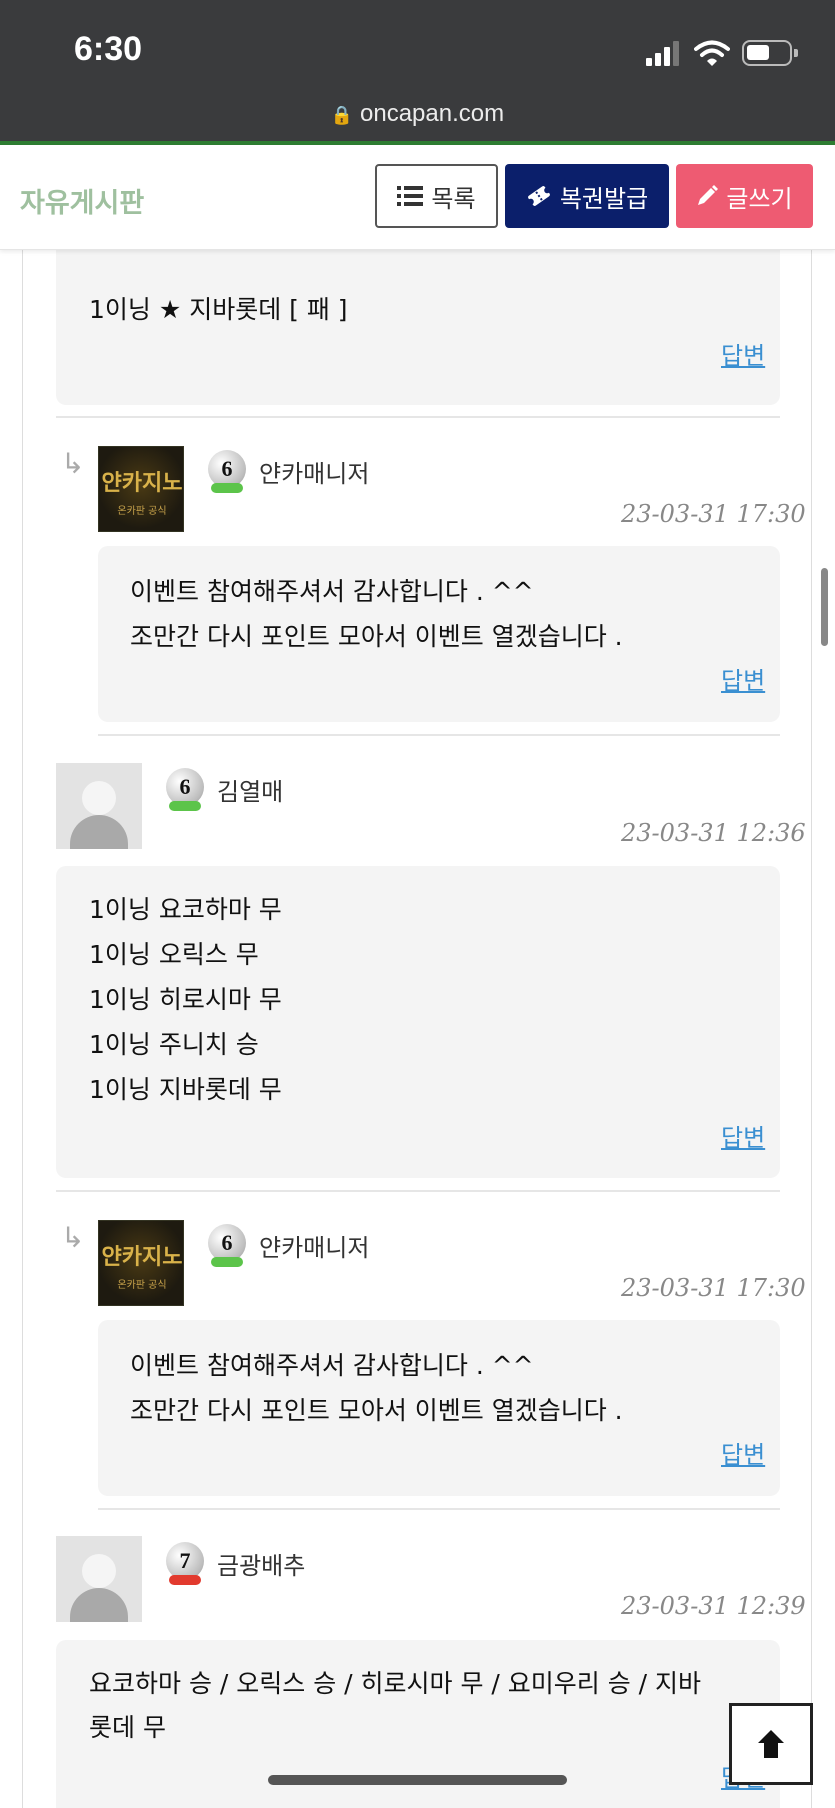  What do you see at coordinates (174, 1044) in the screenshot?
I see `comment-text: 1이닝 주니치 승` at bounding box center [174, 1044].